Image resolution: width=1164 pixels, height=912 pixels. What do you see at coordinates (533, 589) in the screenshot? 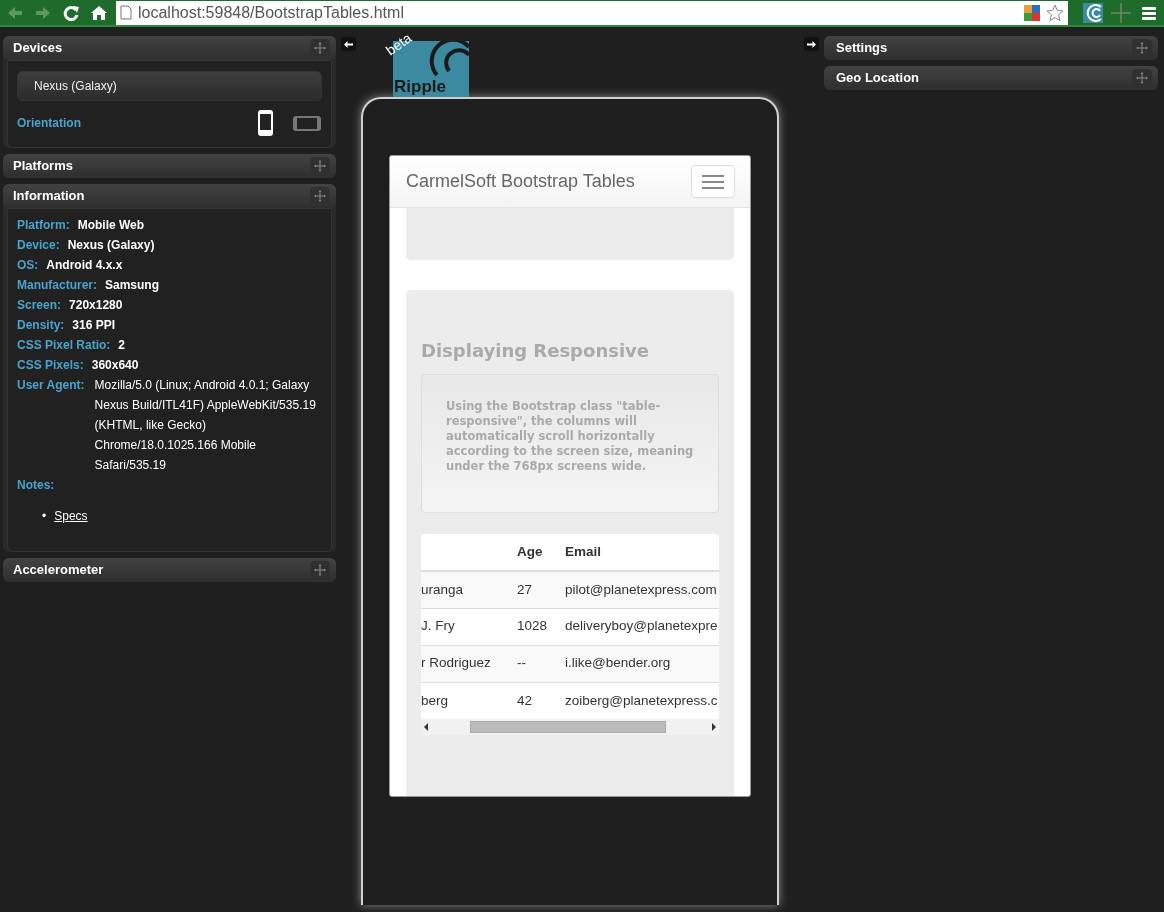
I see `table-cell: 27` at bounding box center [533, 589].